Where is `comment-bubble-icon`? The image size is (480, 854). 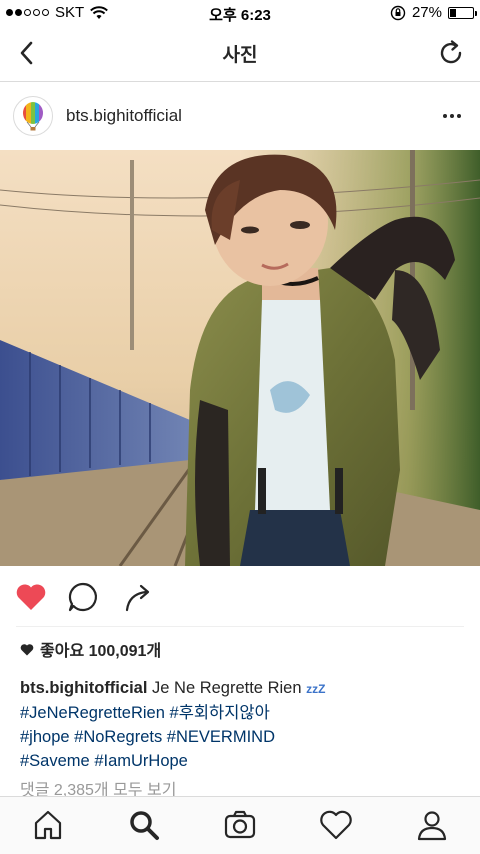 comment-bubble-icon is located at coordinates (83, 597).